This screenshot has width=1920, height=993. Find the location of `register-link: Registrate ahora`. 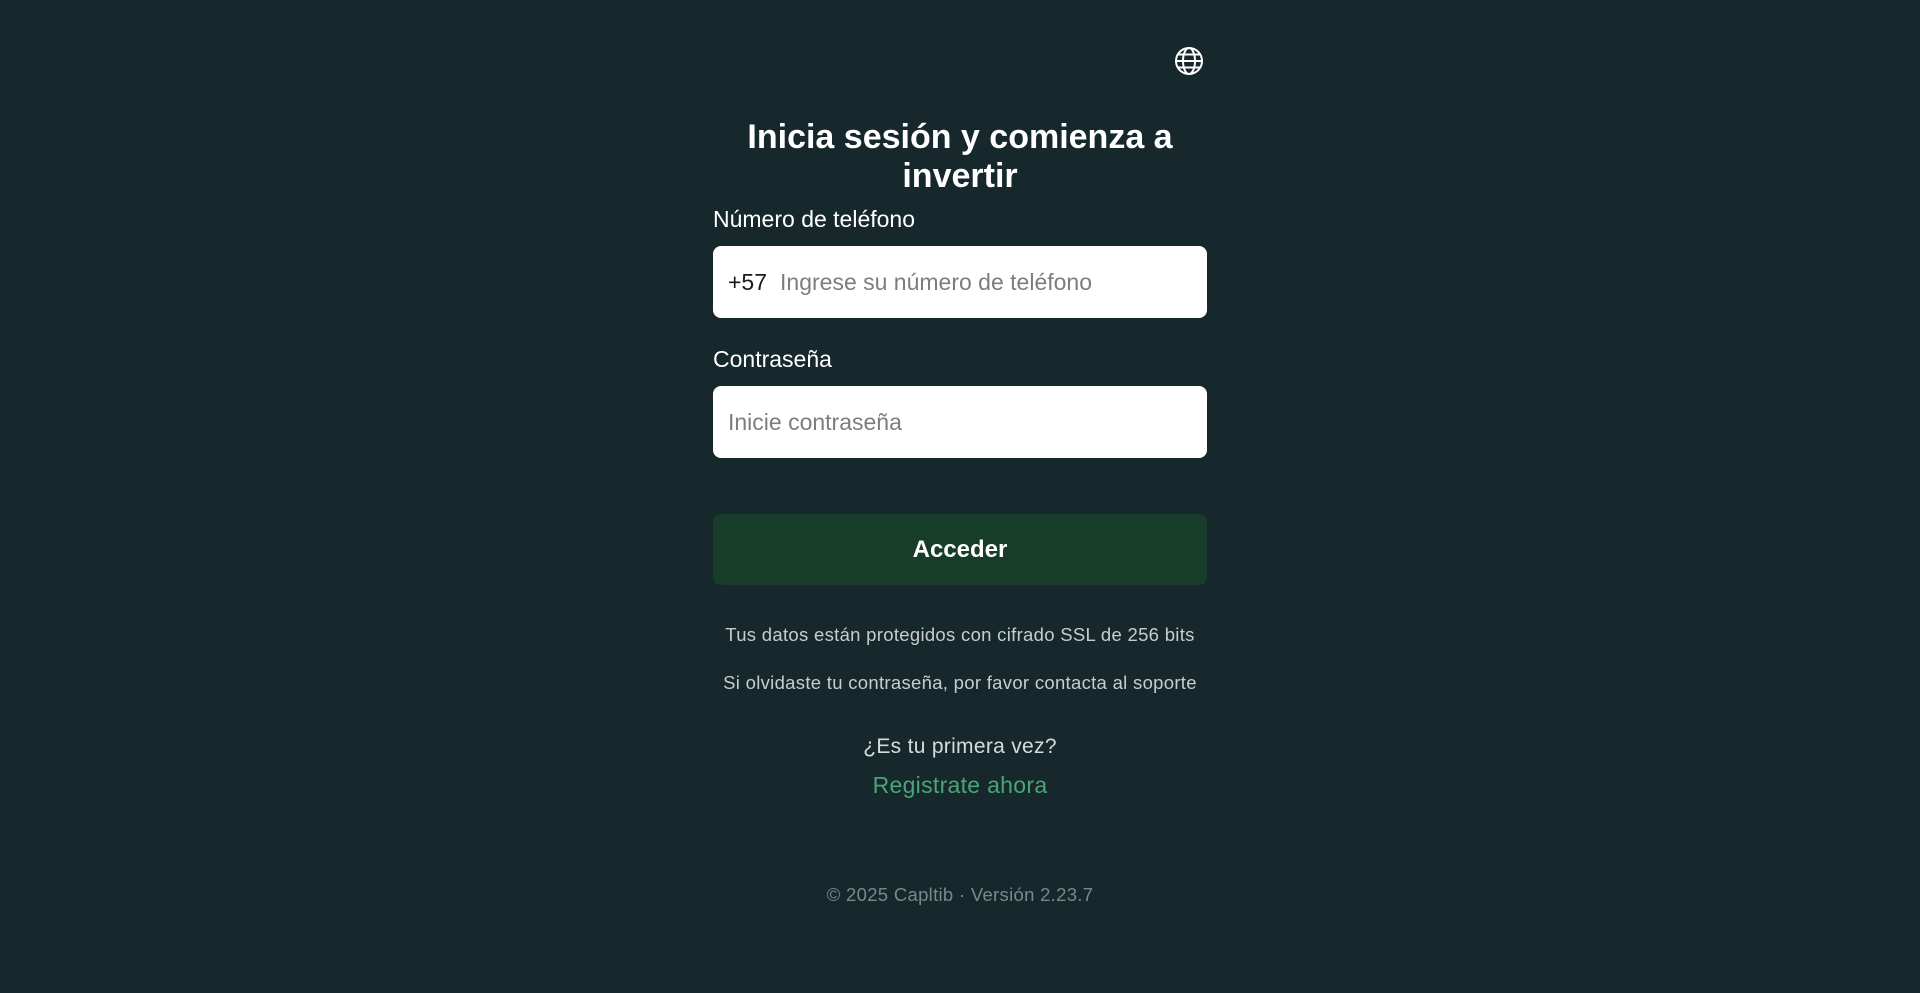

register-link: Registrate ahora is located at coordinates (960, 785).